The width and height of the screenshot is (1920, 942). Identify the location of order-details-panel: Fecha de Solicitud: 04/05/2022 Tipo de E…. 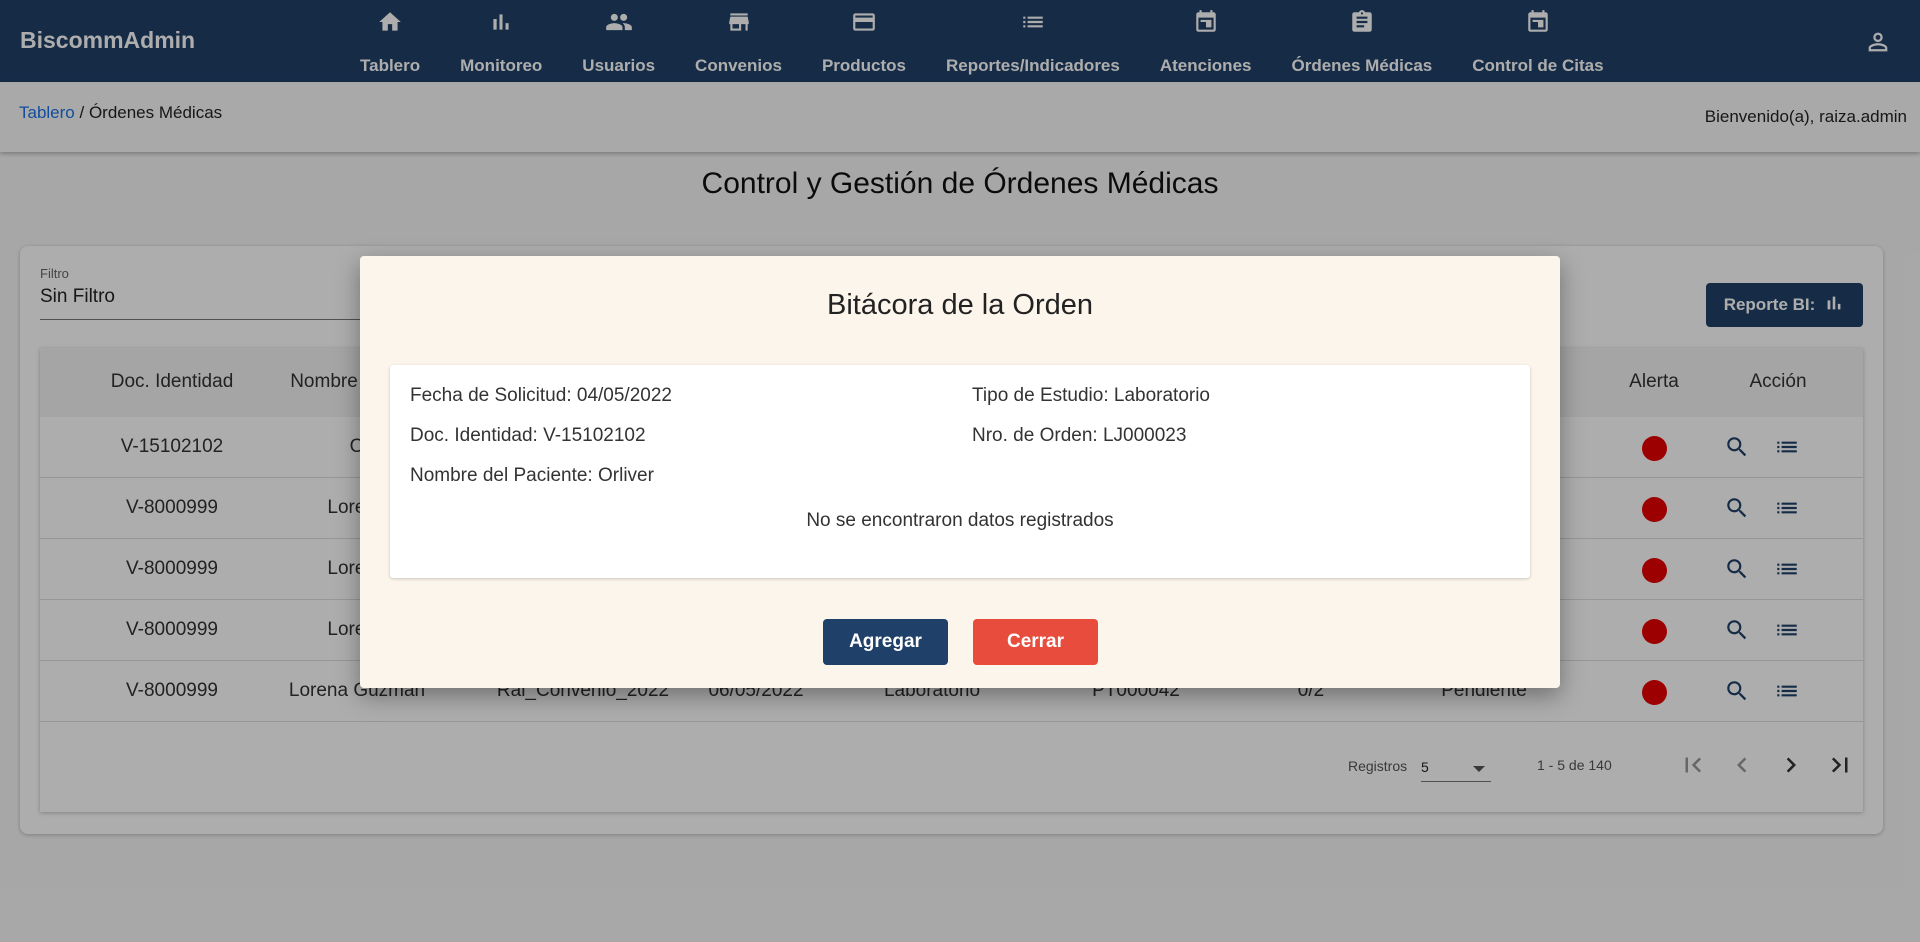
(960, 471).